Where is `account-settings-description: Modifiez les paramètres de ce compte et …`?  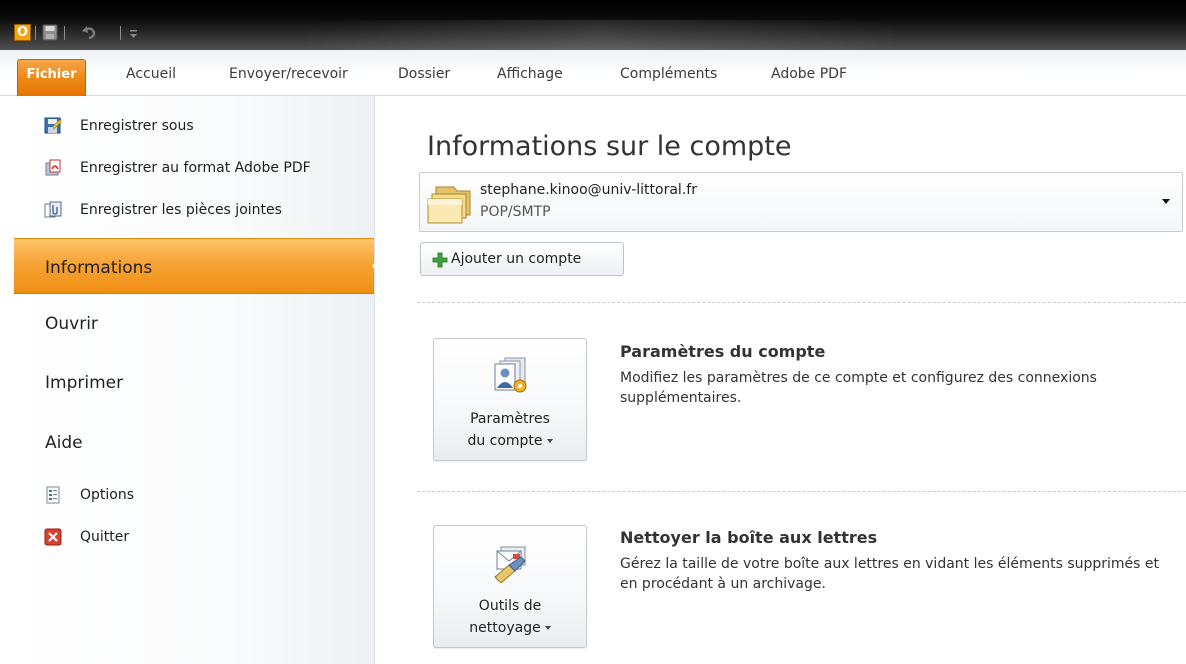 account-settings-description: Modifiez les paramètres de ce compte et … is located at coordinates (858, 388).